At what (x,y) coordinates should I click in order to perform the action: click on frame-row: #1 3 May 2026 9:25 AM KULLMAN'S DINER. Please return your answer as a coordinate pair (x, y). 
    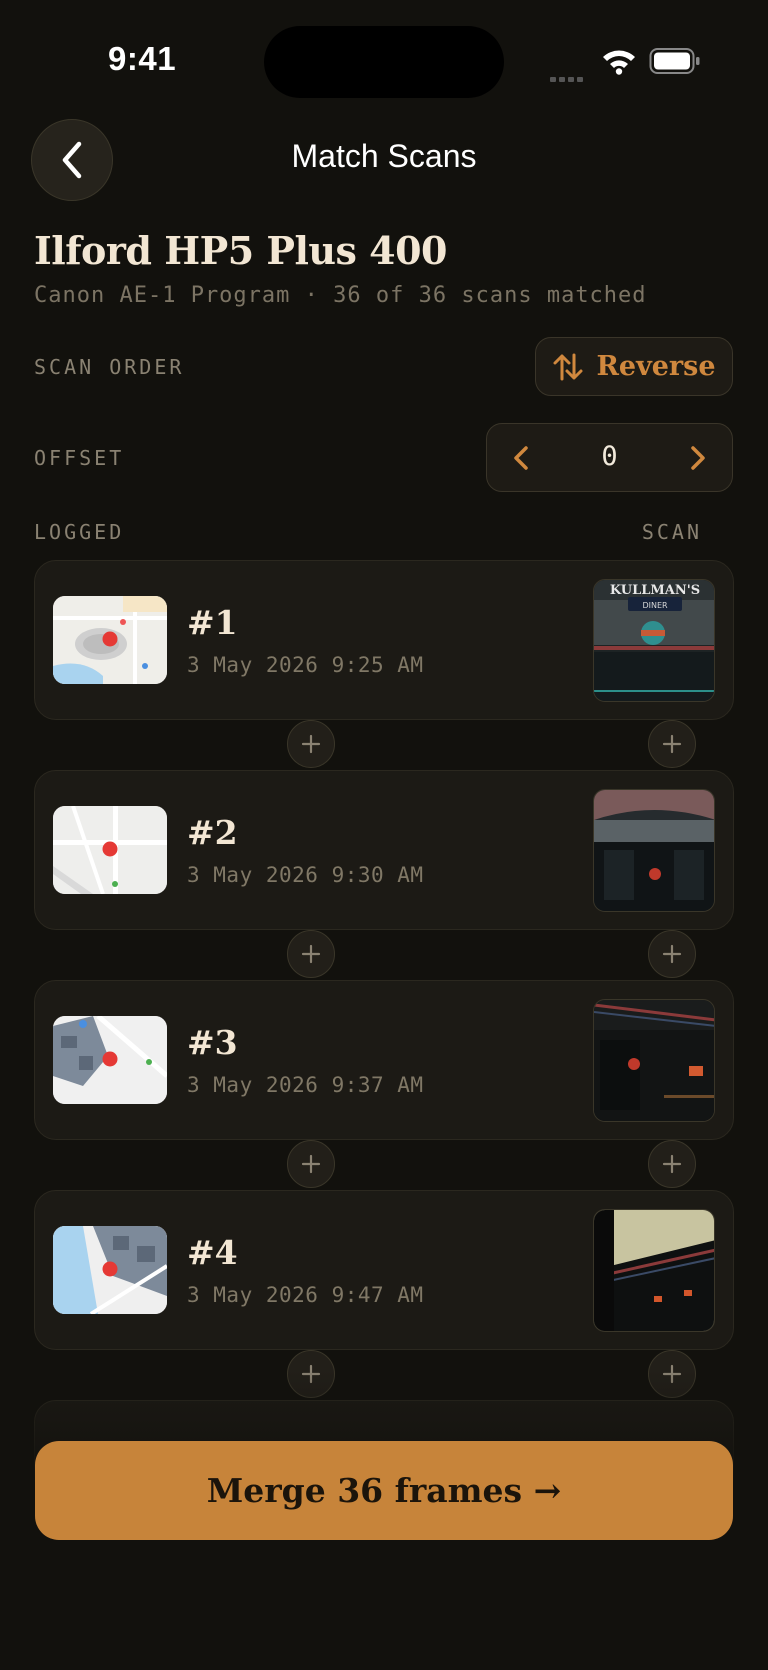
    Looking at the image, I should click on (384, 640).